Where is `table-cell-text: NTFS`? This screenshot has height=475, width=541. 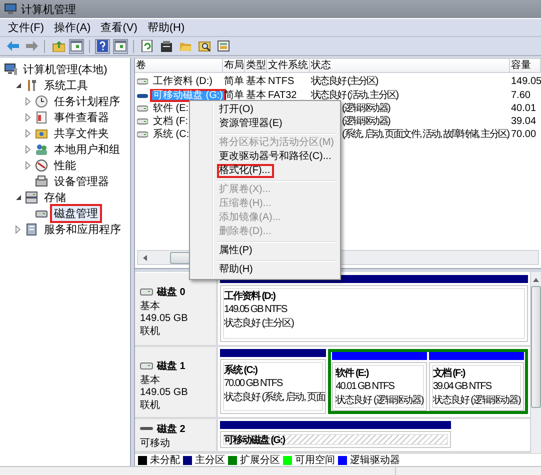
table-cell-text: NTFS is located at coordinates (281, 81).